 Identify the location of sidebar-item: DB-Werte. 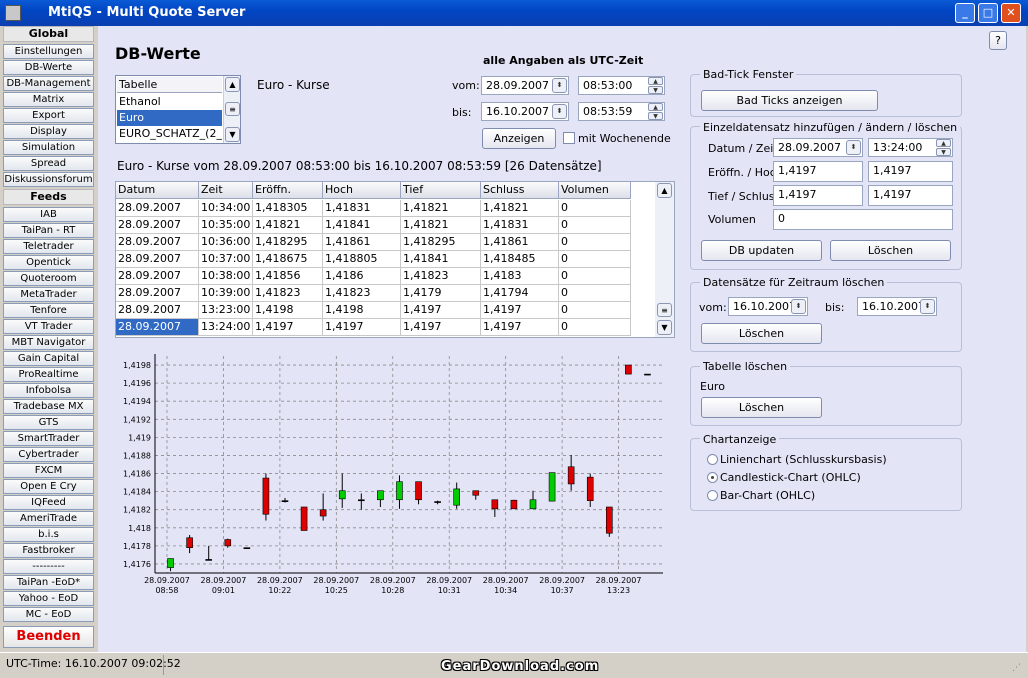
(48, 67).